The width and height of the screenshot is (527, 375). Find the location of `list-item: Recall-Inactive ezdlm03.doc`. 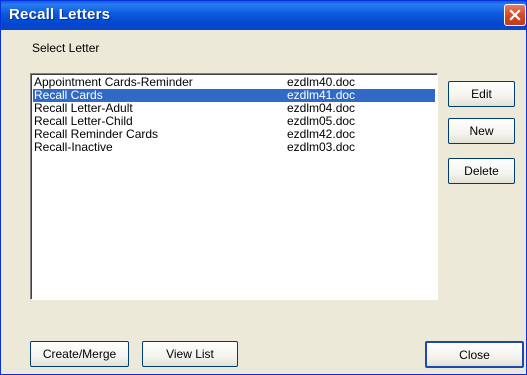

list-item: Recall-Inactive ezdlm03.doc is located at coordinates (234, 147).